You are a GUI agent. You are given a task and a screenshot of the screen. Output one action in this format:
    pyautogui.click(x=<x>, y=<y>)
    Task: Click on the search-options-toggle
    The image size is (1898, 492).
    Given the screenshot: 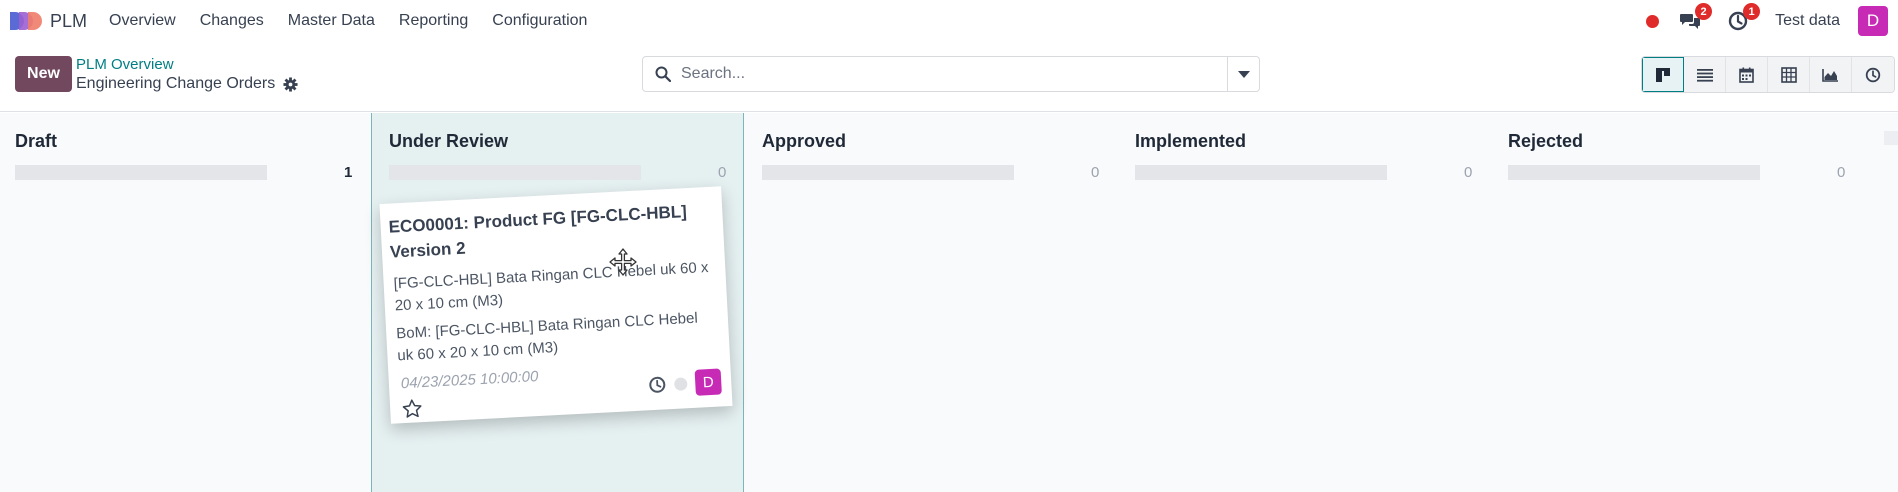 What is the action you would take?
    pyautogui.click(x=1243, y=74)
    